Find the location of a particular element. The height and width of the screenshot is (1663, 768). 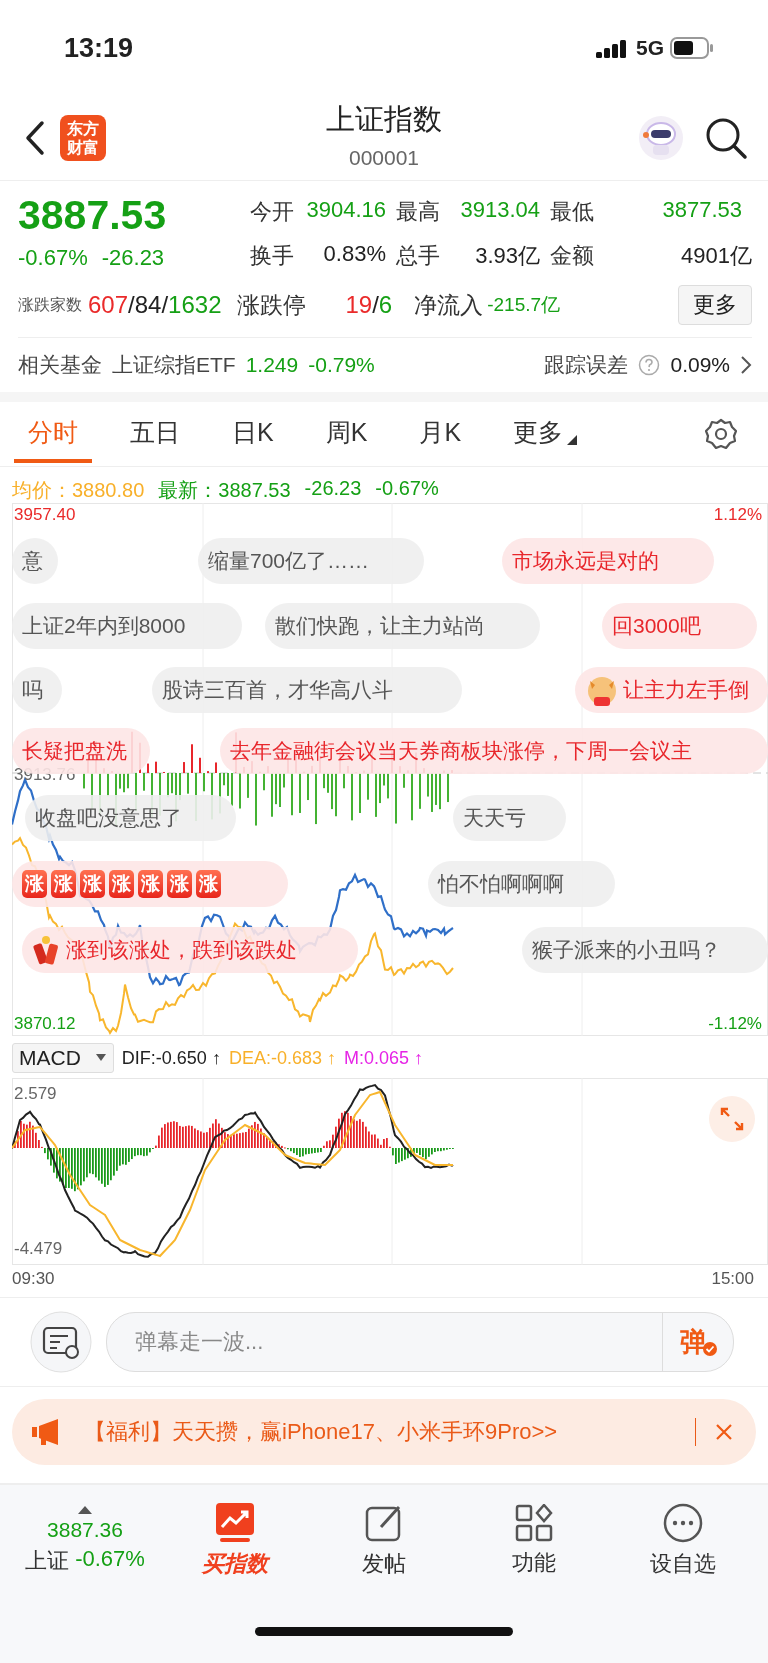

index-change: -0.67% is located at coordinates (110, 1559).